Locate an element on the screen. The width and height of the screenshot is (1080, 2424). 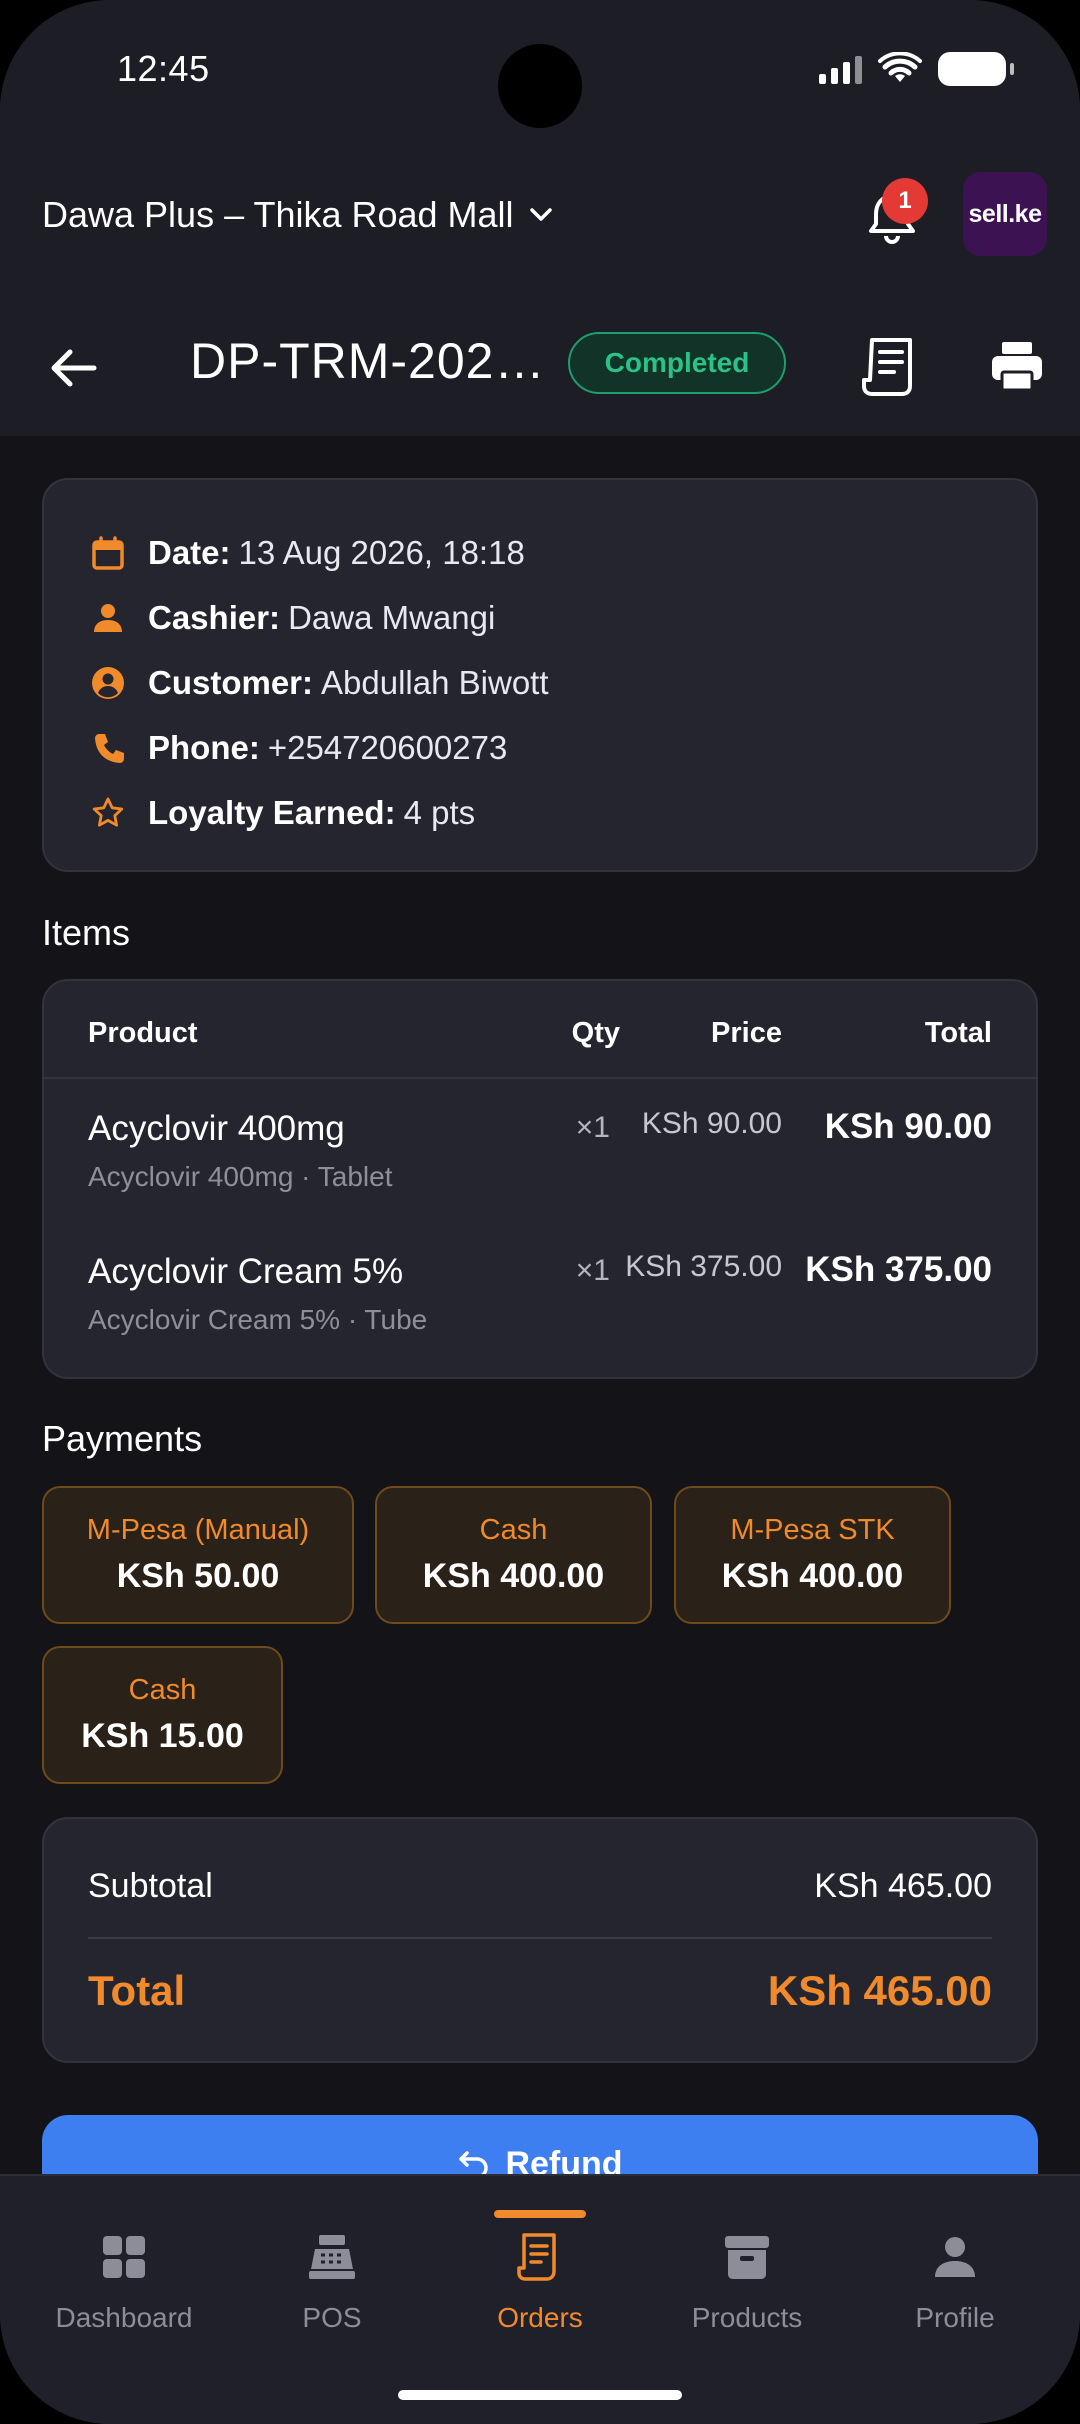
status-icons is located at coordinates (916, 69).